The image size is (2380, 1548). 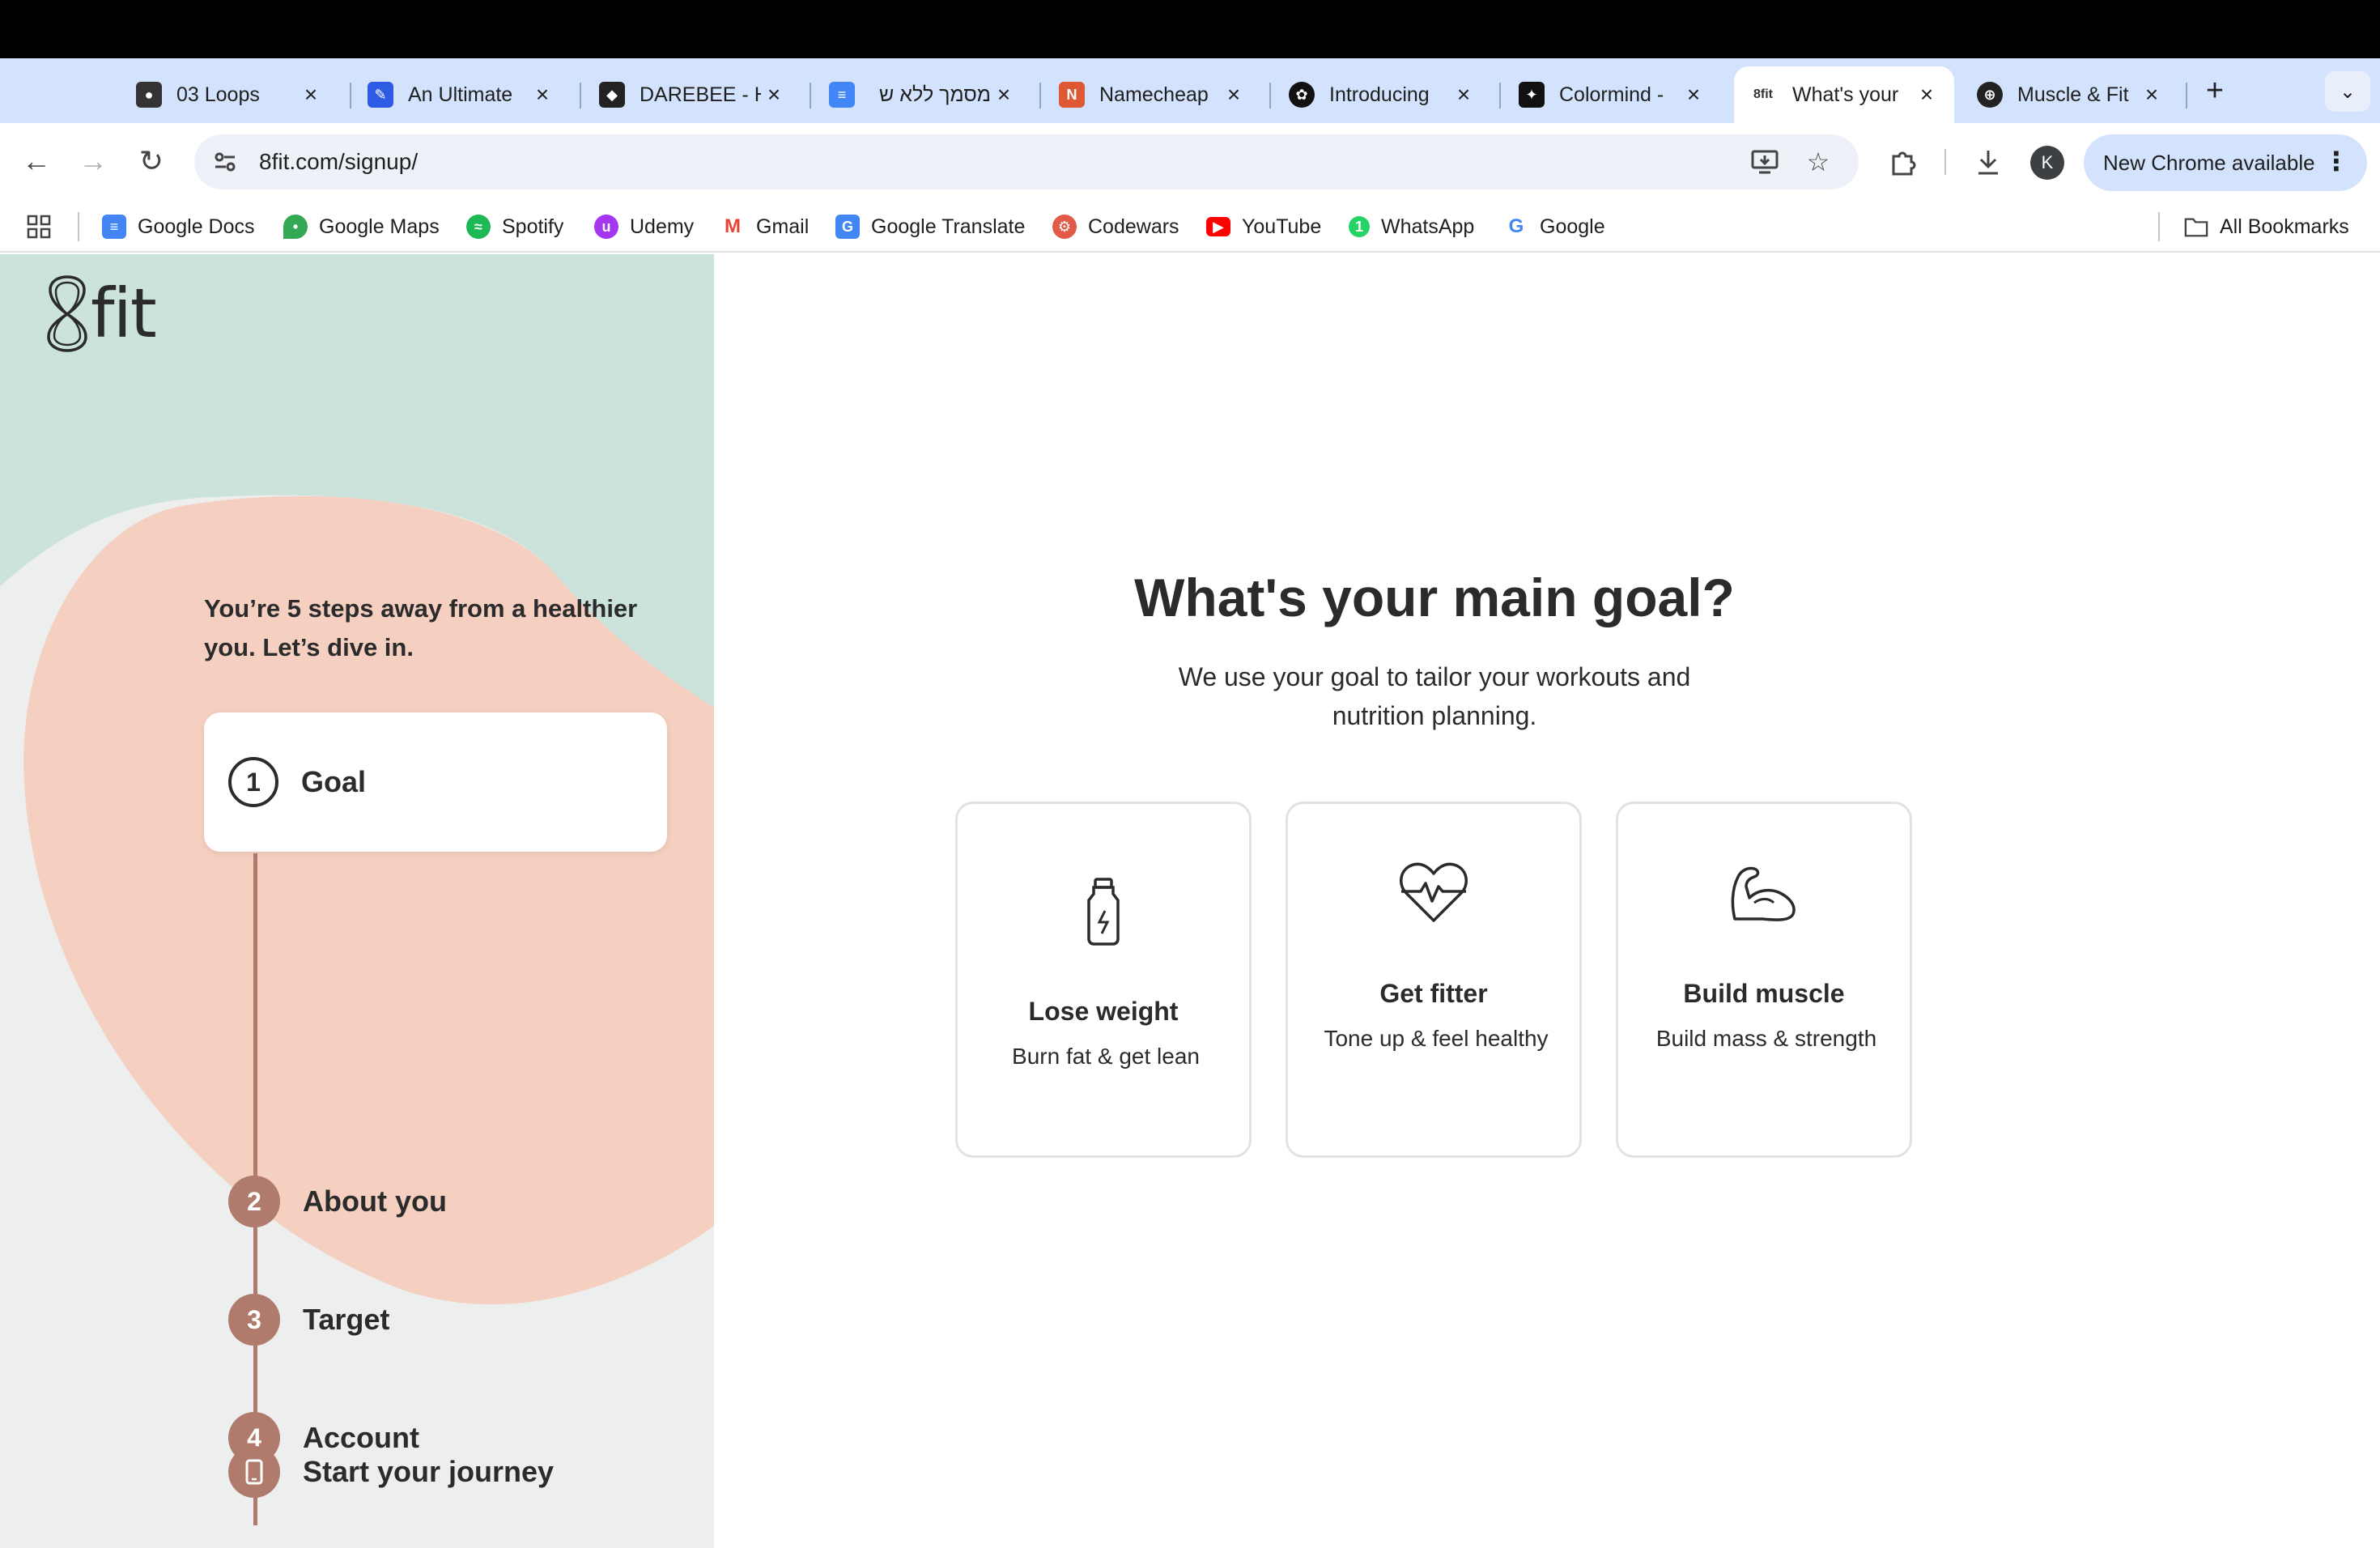 What do you see at coordinates (429, 1472) in the screenshot?
I see `step-label: Start your journey` at bounding box center [429, 1472].